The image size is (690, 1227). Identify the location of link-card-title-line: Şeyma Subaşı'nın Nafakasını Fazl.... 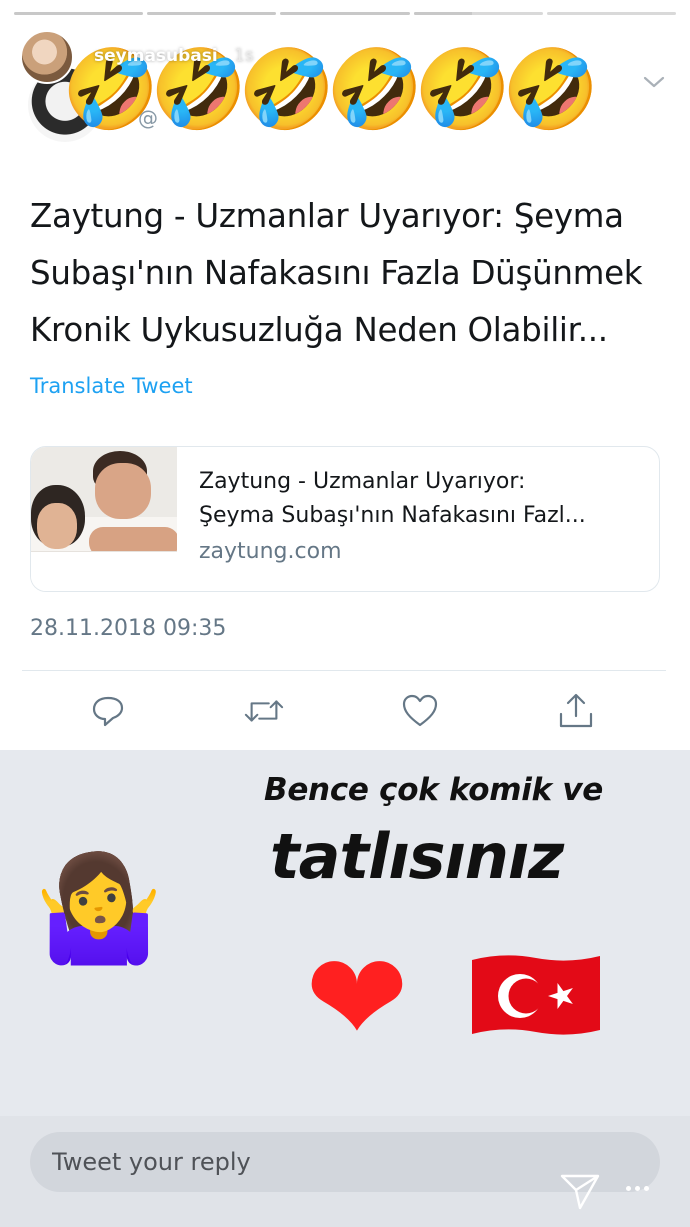
(392, 515).